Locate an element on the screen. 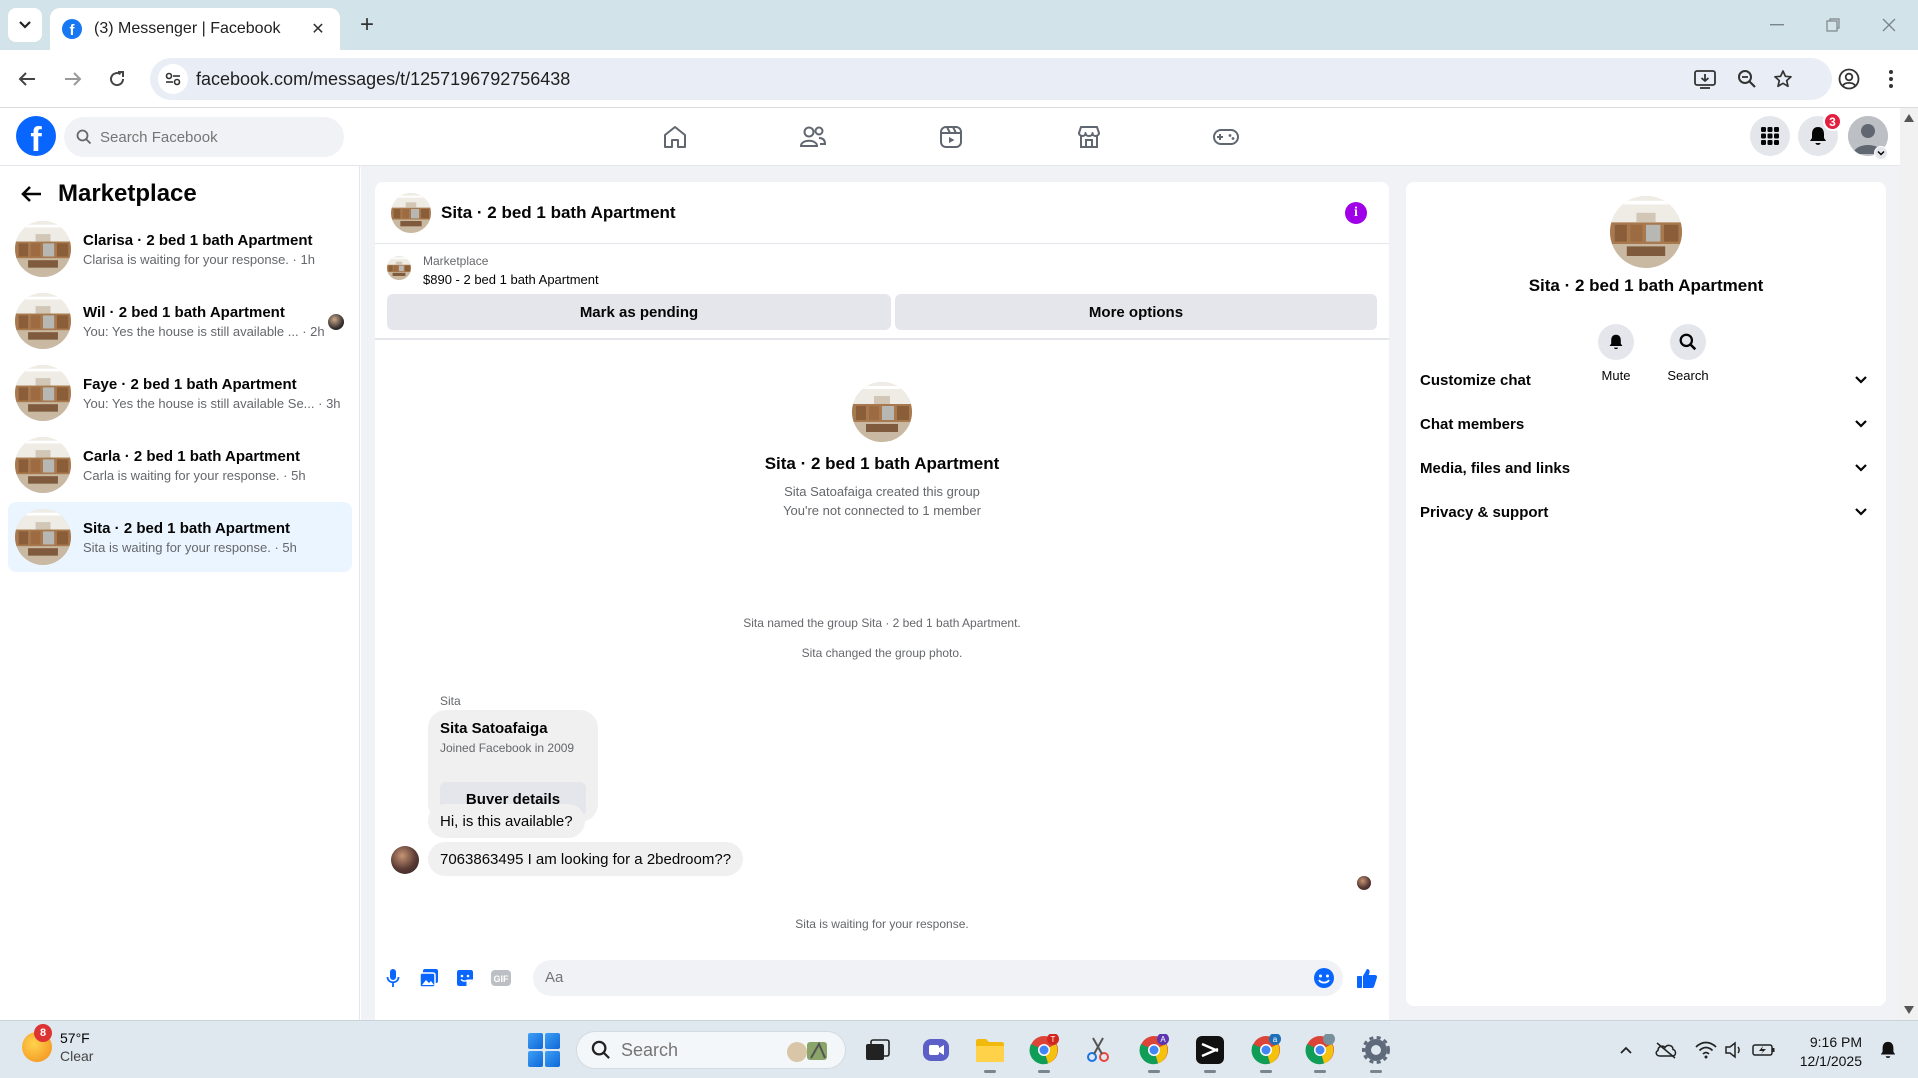  read-receipt-avatar is located at coordinates (1364, 883).